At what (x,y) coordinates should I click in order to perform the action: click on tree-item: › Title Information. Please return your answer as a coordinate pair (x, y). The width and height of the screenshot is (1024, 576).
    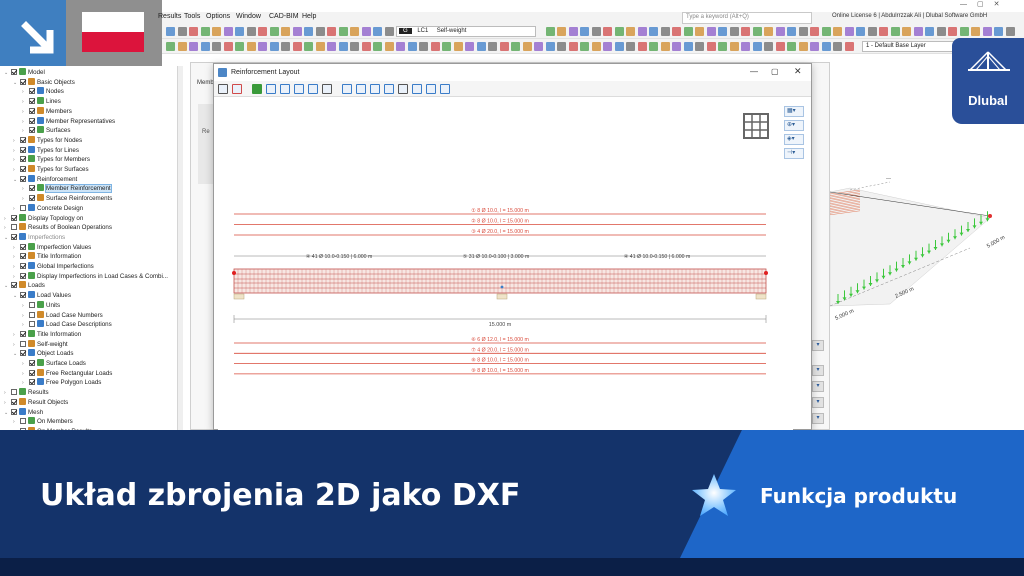
    Looking at the image, I should click on (47, 257).